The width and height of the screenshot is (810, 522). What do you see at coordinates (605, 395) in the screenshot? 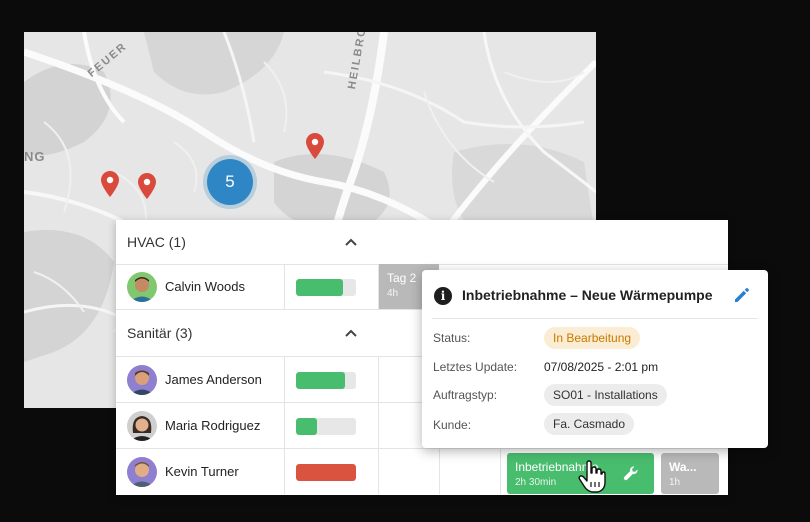
I see `order-type-chip: SO01 - Installations` at bounding box center [605, 395].